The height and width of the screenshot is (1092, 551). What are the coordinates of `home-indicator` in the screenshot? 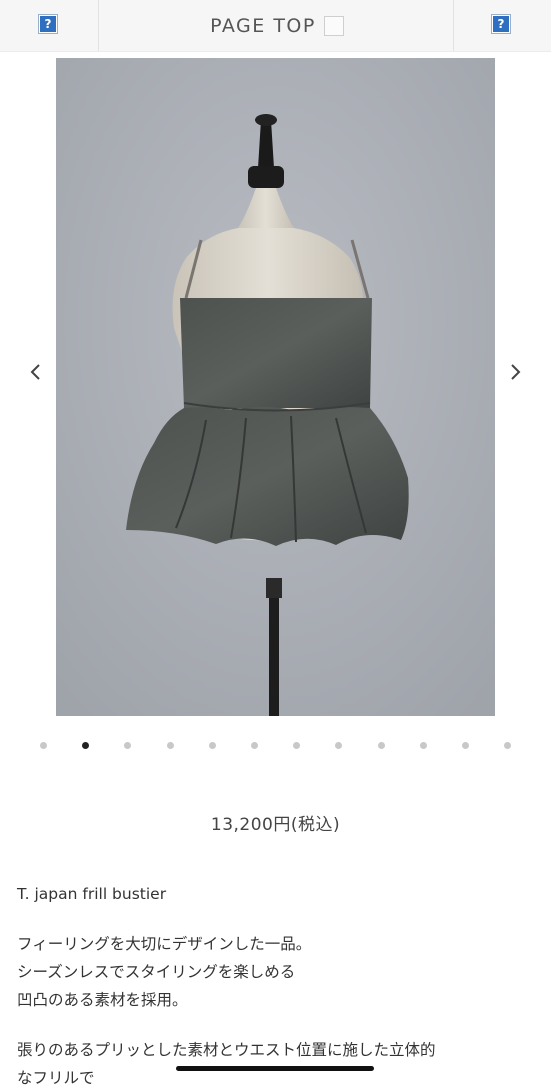 It's located at (275, 1068).